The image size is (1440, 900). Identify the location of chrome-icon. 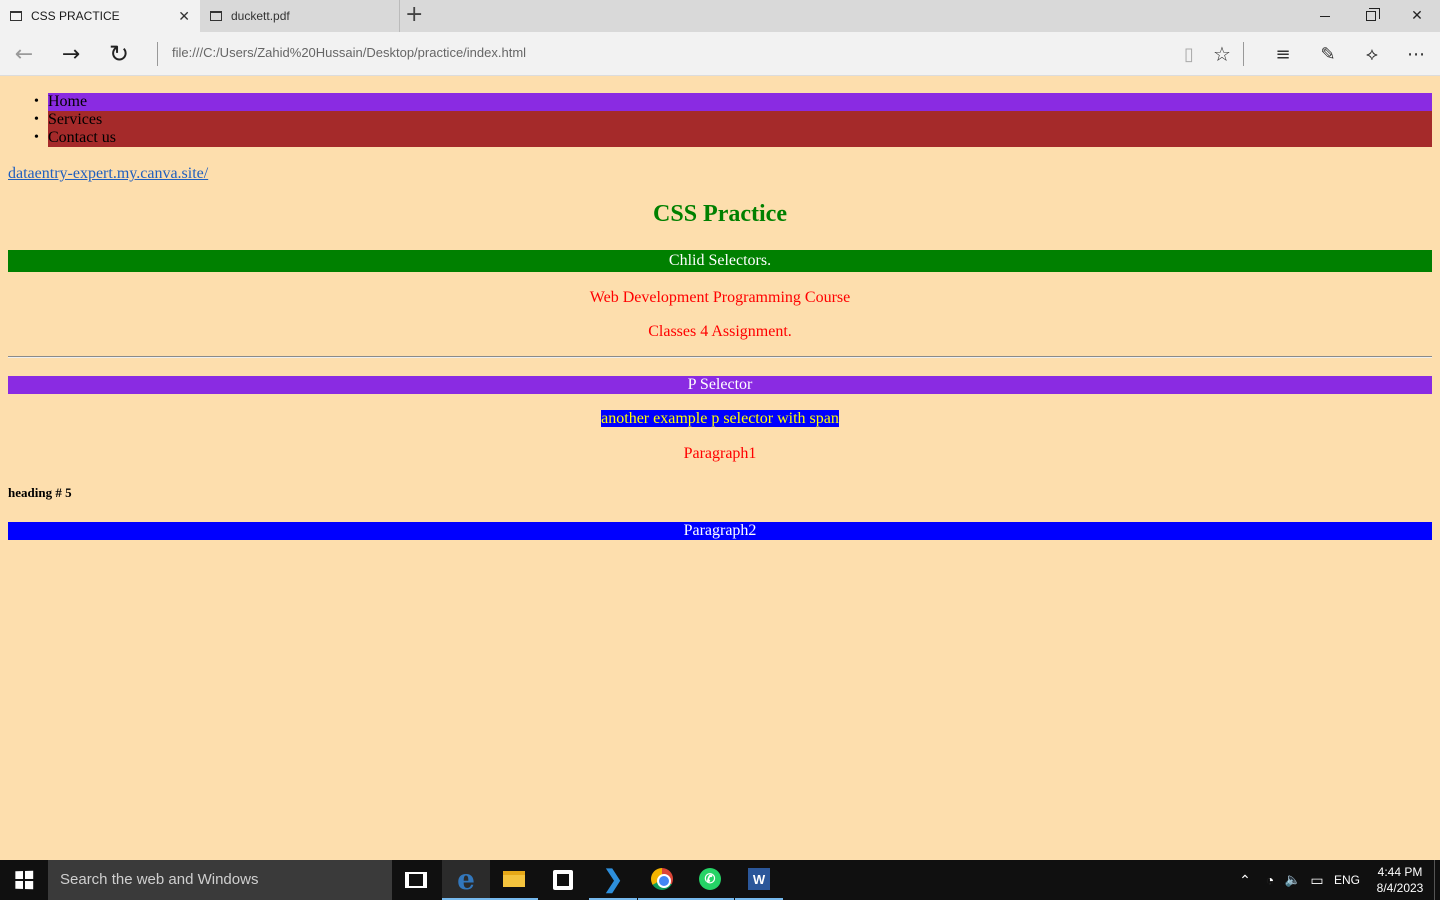
(662, 879).